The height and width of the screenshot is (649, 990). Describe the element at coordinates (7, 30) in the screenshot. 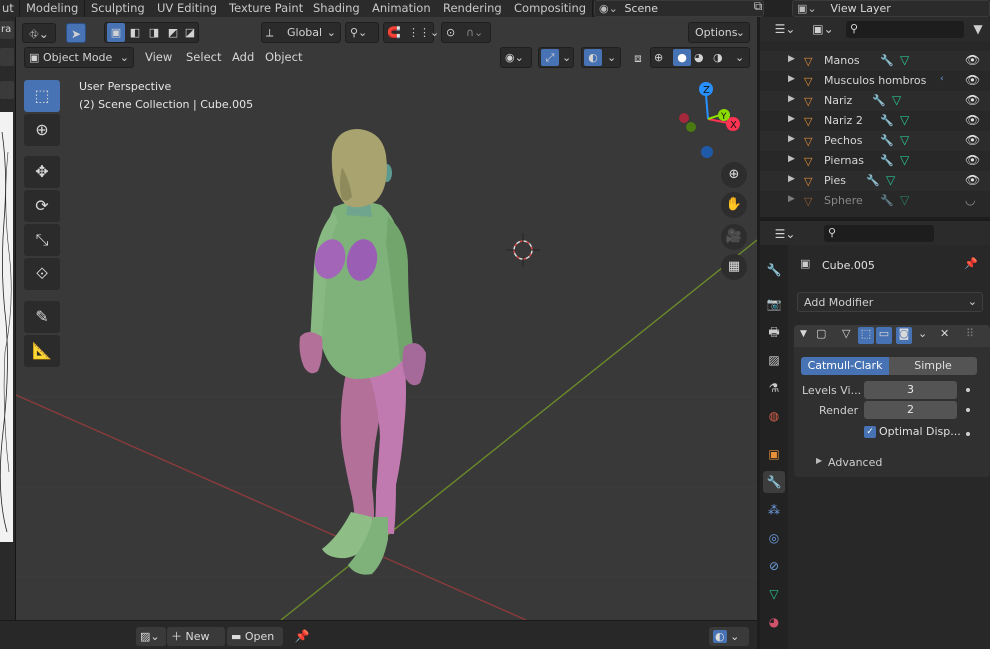

I see `left-partial-field: ra` at that location.